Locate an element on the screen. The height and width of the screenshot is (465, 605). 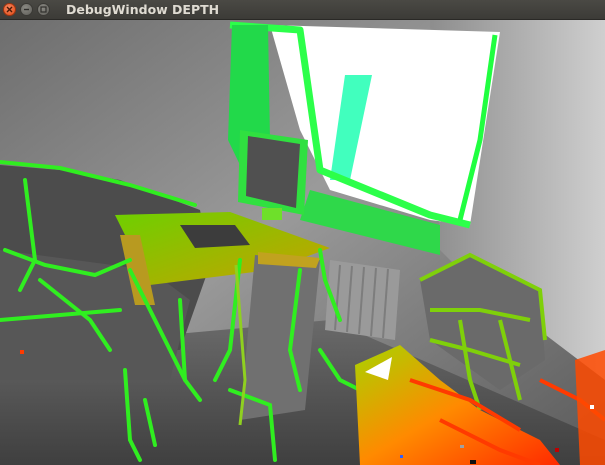
minimize-button is located at coordinates (26, 9).